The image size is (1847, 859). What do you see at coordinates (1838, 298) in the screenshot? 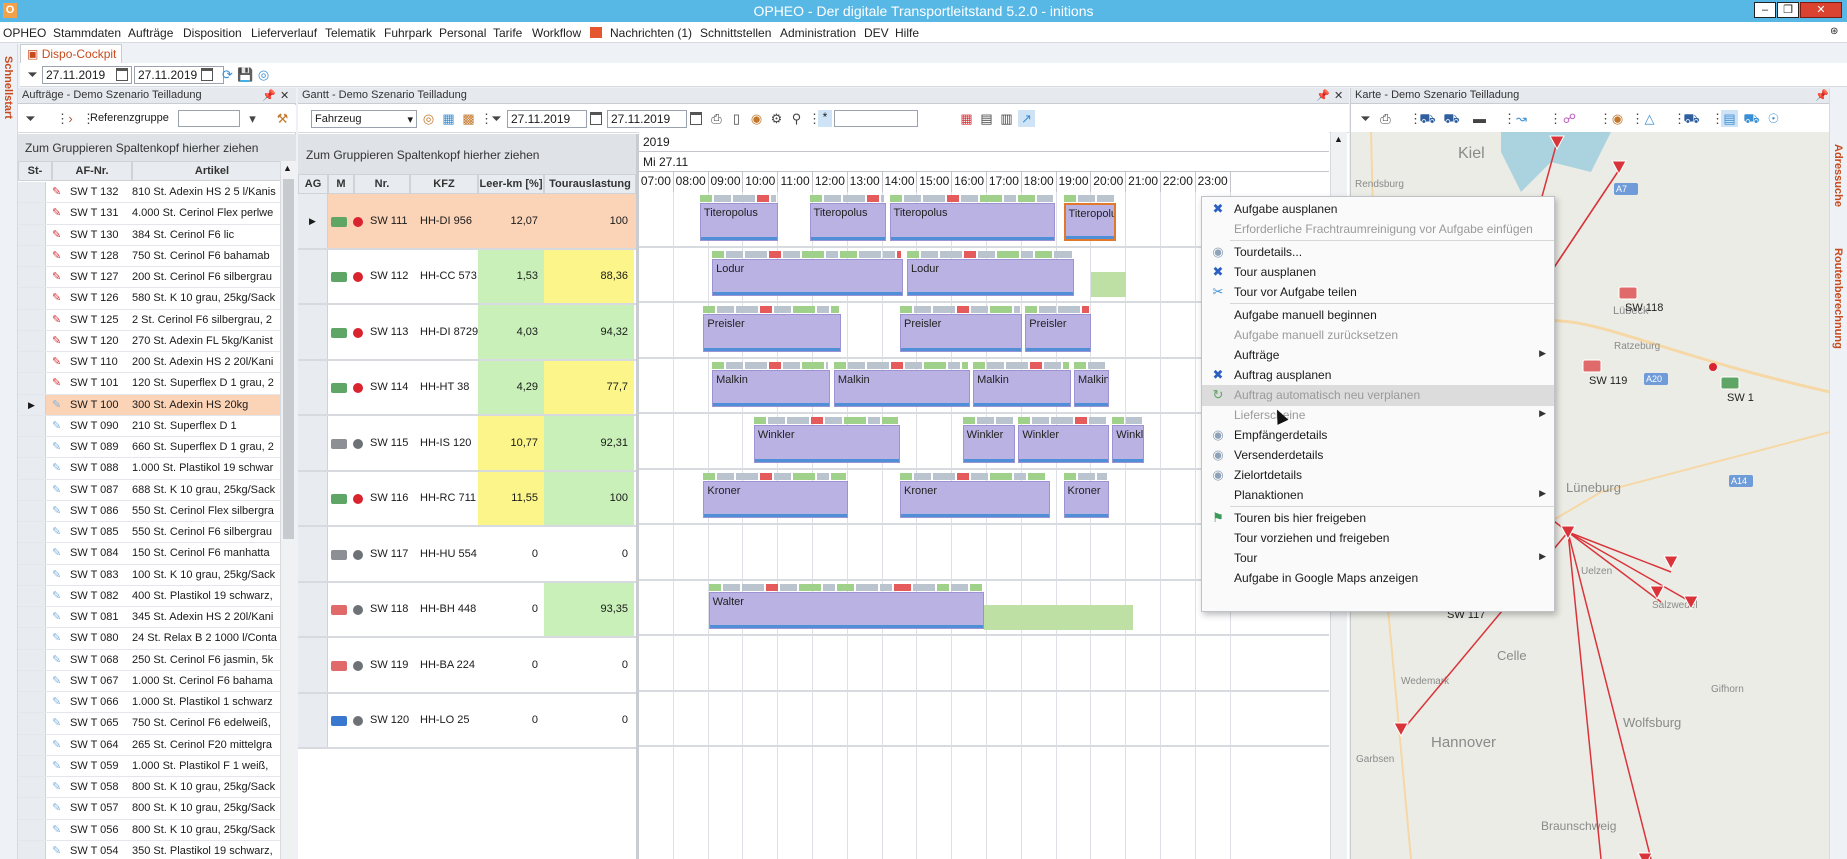
I see `routenberechnung-tab: Routenberechnung` at bounding box center [1838, 298].